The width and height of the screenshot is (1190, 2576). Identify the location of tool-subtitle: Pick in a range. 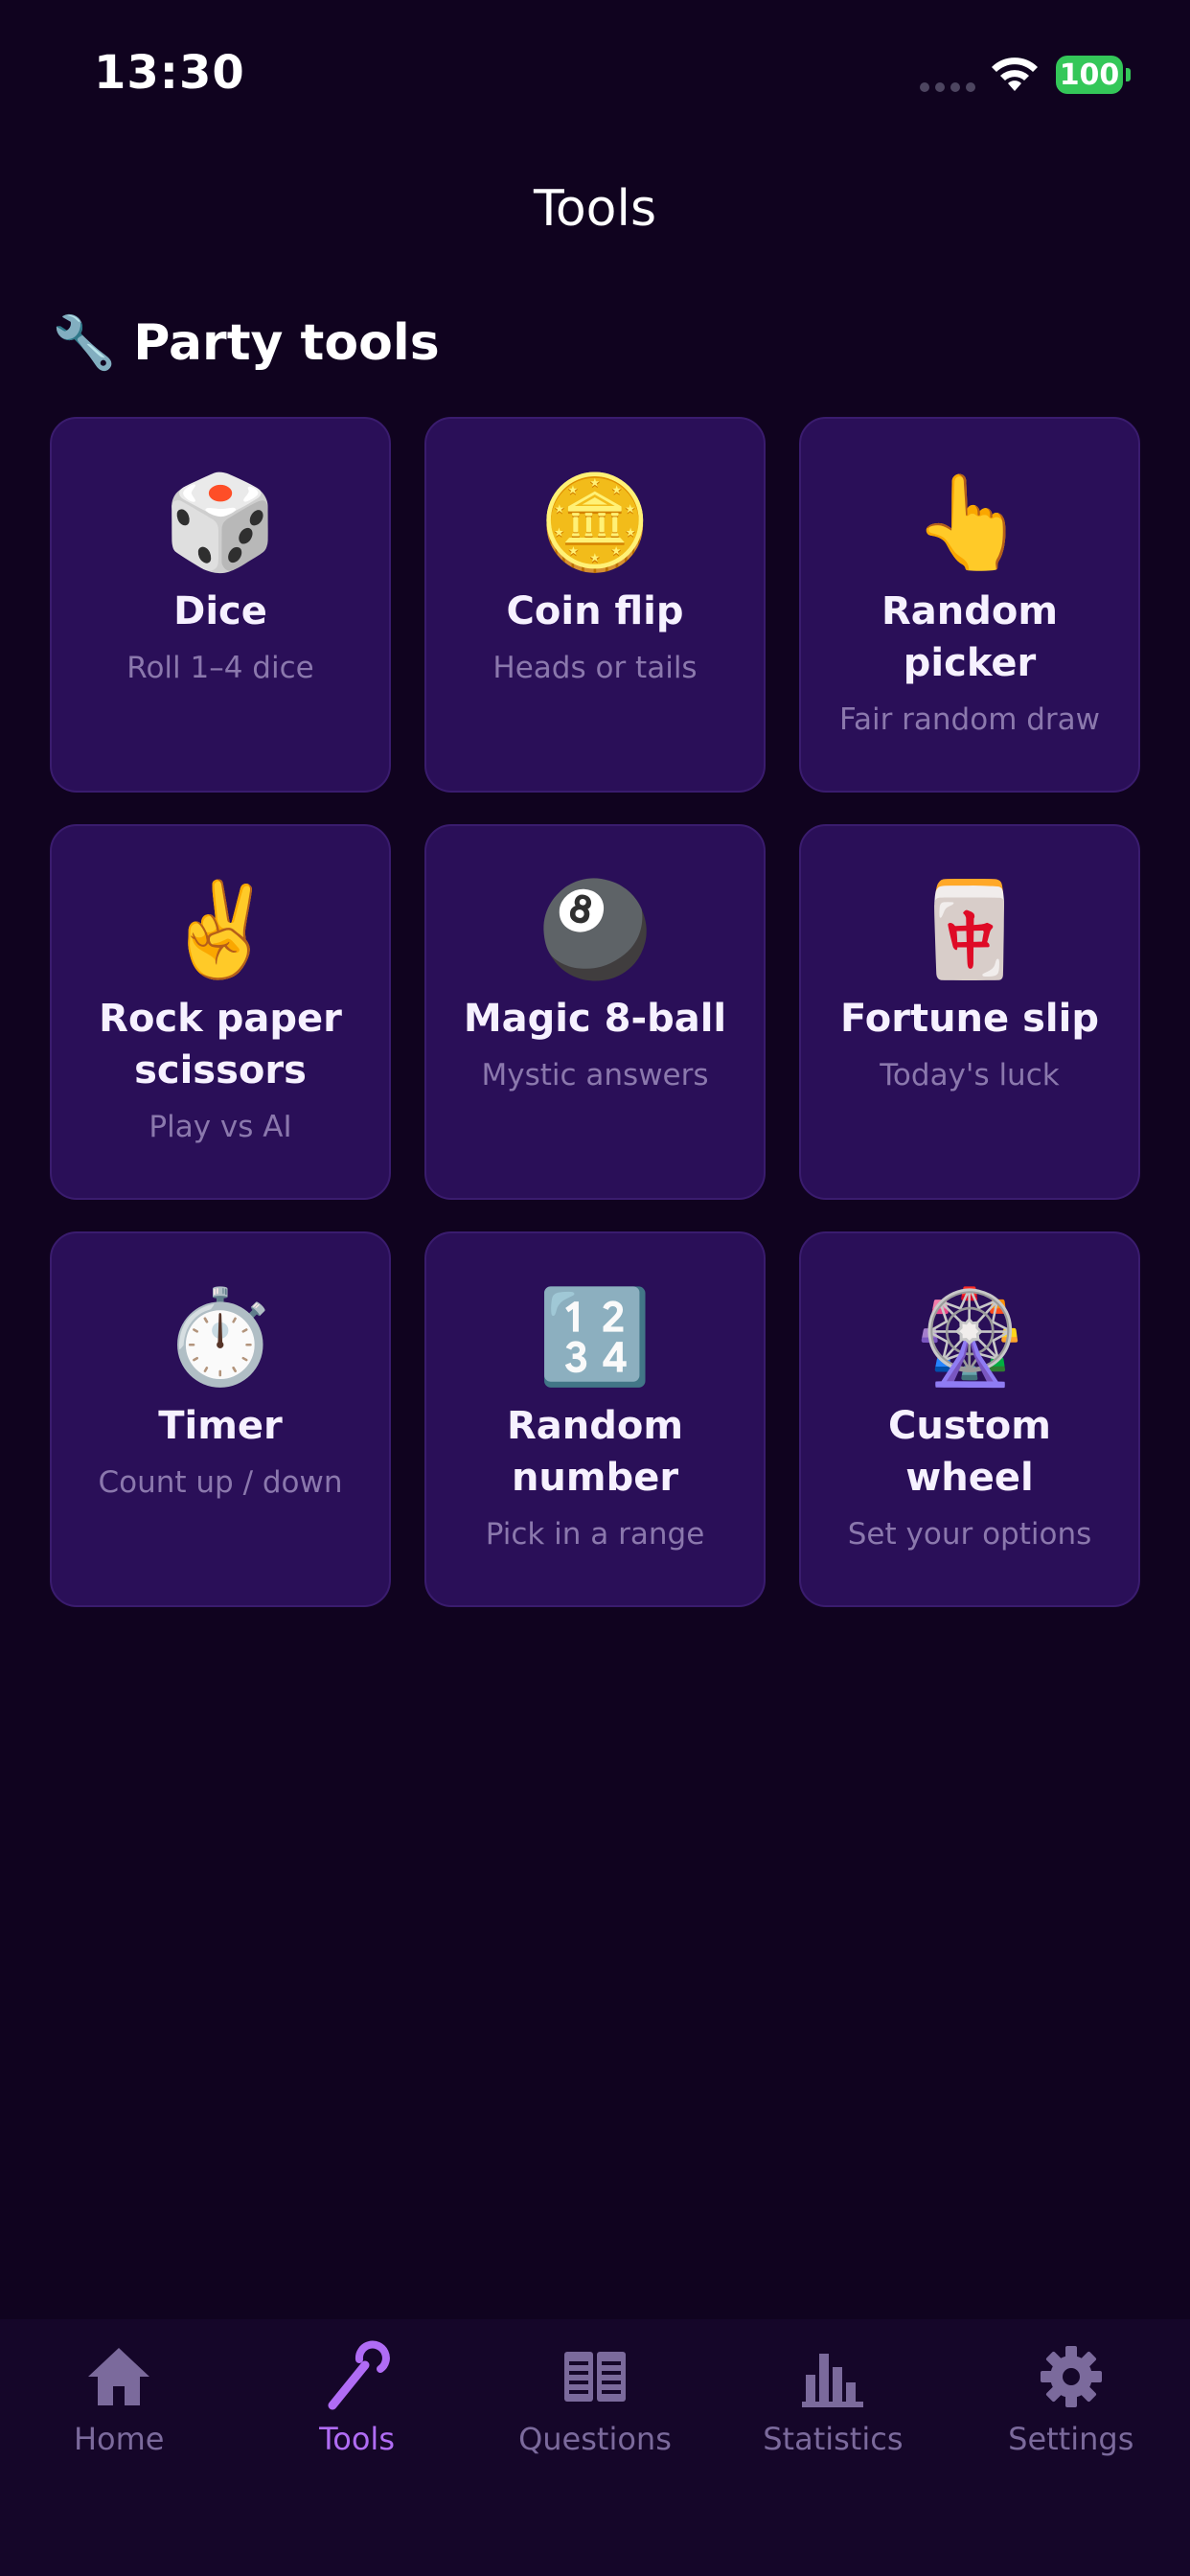
(595, 1534).